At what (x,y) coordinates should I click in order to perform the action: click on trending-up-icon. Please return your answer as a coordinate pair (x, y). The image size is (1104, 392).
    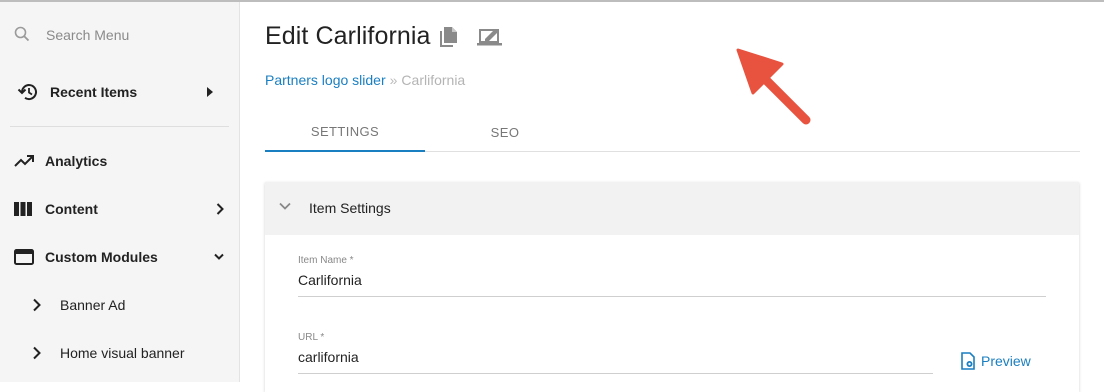
    Looking at the image, I should click on (24, 161).